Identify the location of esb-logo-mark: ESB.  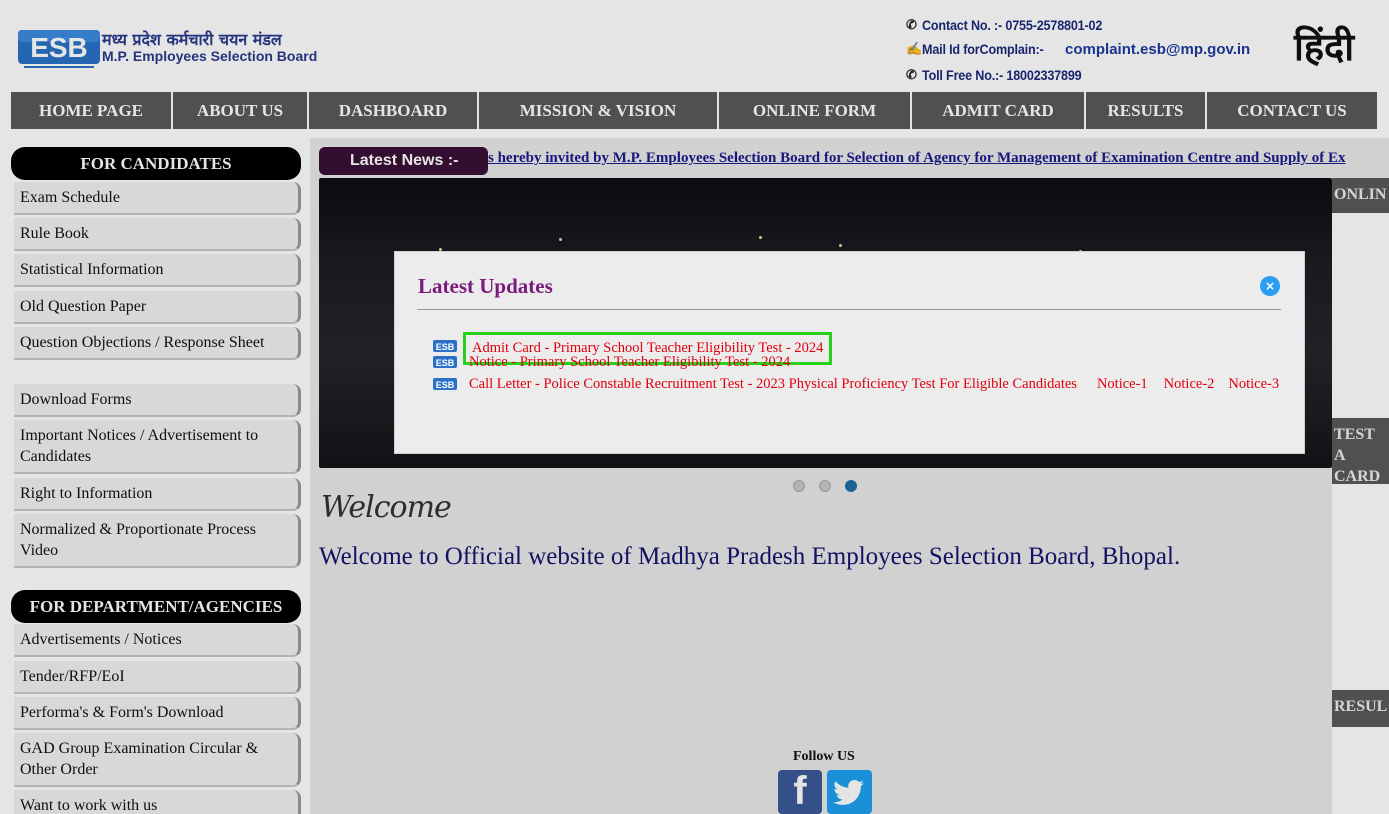
(59, 49).